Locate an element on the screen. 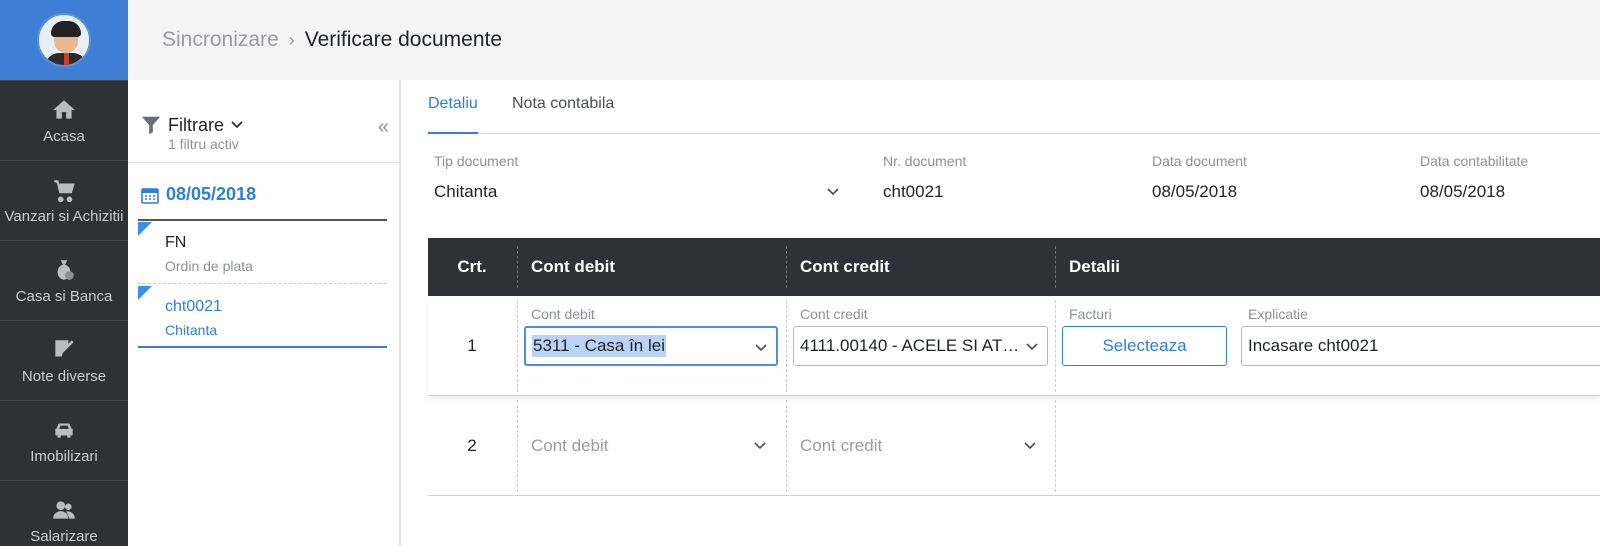 This screenshot has width=1600, height=546. data-document-field: 08/05/2018 is located at coordinates (1194, 192).